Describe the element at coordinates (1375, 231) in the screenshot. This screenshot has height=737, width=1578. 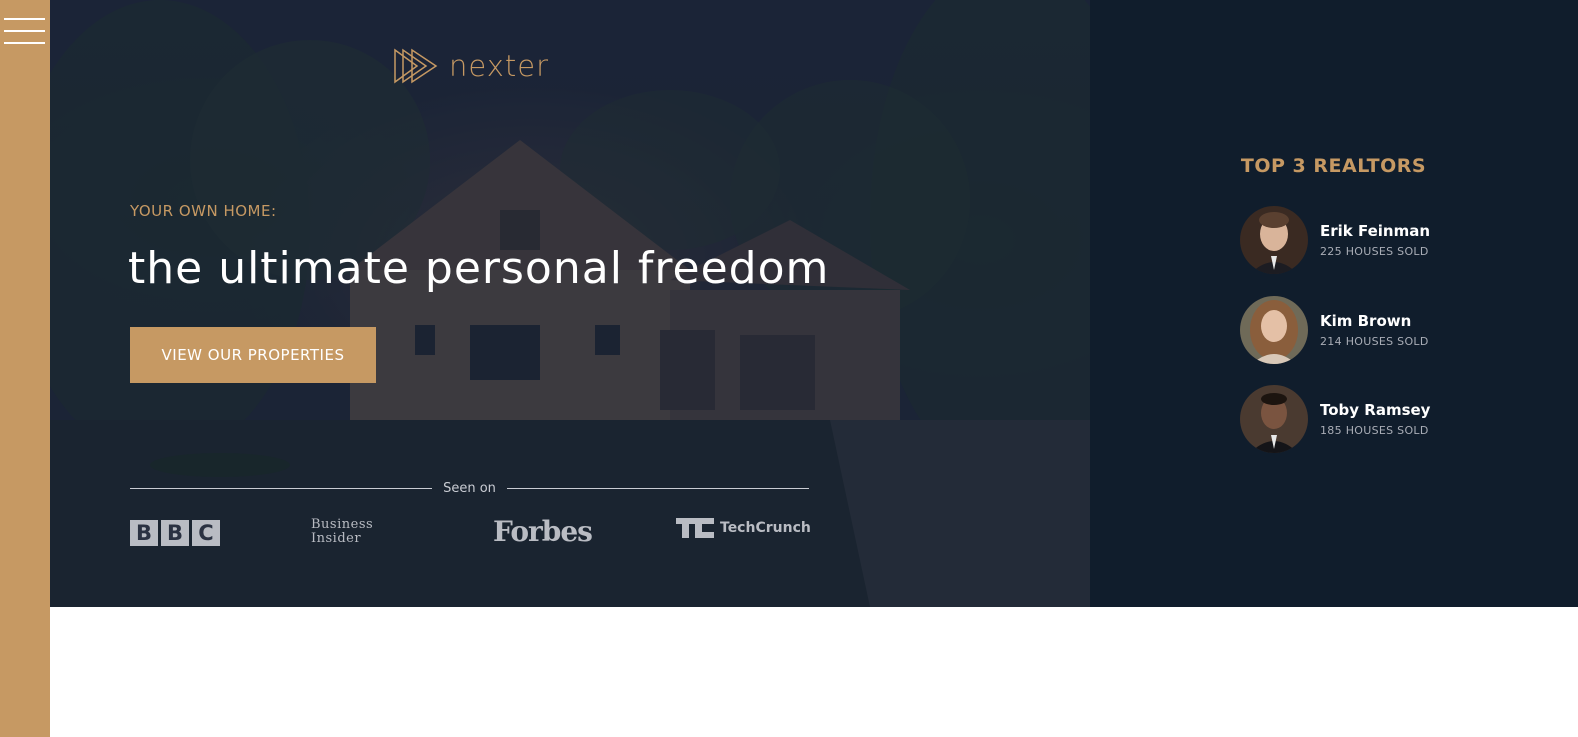
I see `realtor-name: Erik Feinman` at that location.